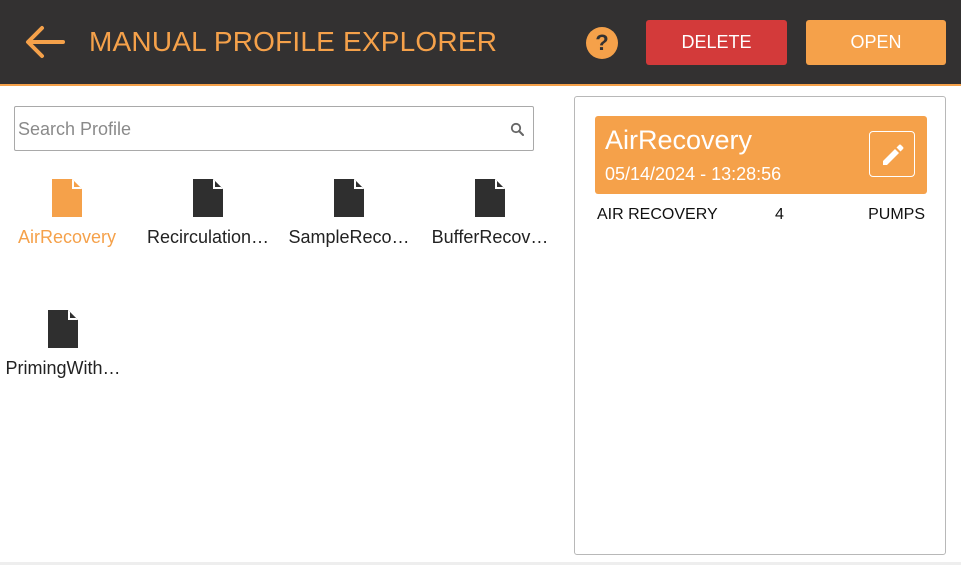  I want to click on edit-button, so click(892, 154).